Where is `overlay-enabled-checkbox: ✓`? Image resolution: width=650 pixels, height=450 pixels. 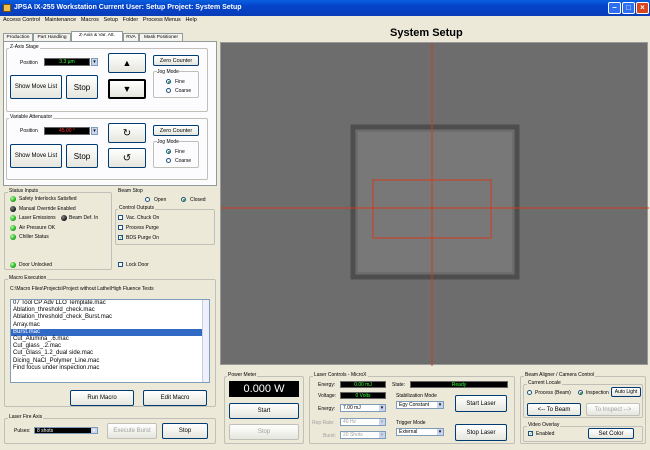
overlay-enabled-checkbox: ✓ is located at coordinates (530, 434).